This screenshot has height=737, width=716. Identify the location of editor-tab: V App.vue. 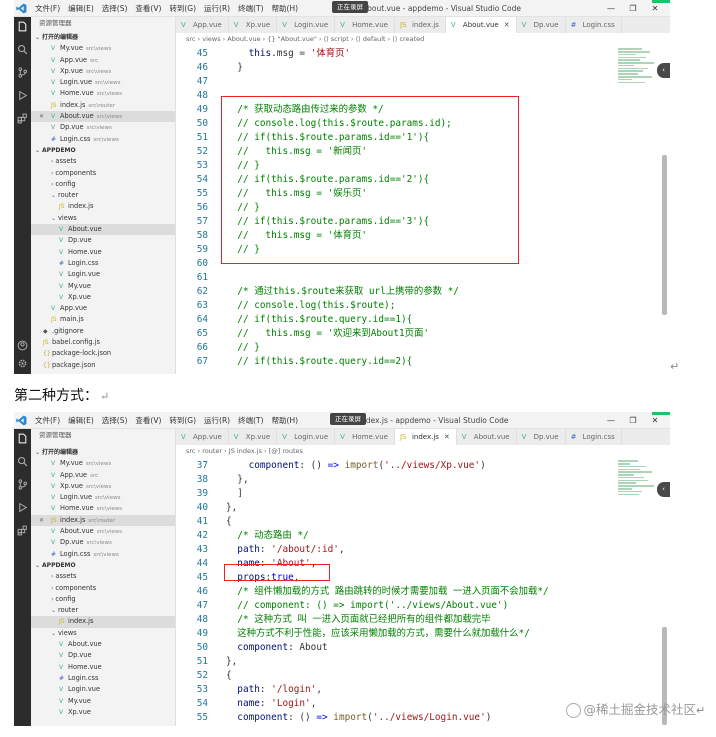
(202, 437).